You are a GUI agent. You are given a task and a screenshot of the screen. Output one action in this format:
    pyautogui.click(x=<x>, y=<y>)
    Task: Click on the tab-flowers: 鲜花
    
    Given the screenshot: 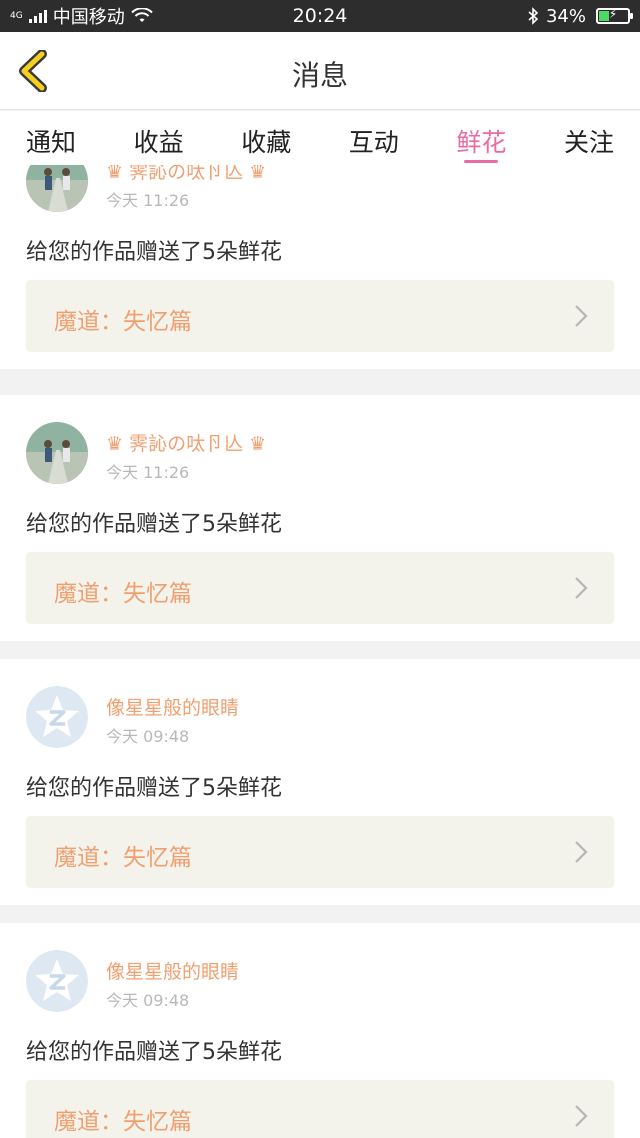 What is the action you would take?
    pyautogui.click(x=481, y=138)
    